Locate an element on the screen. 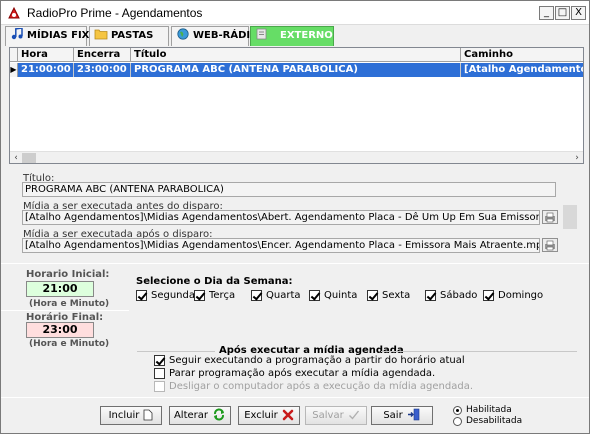 The height and width of the screenshot is (434, 590). new-document-icon is located at coordinates (148, 415).